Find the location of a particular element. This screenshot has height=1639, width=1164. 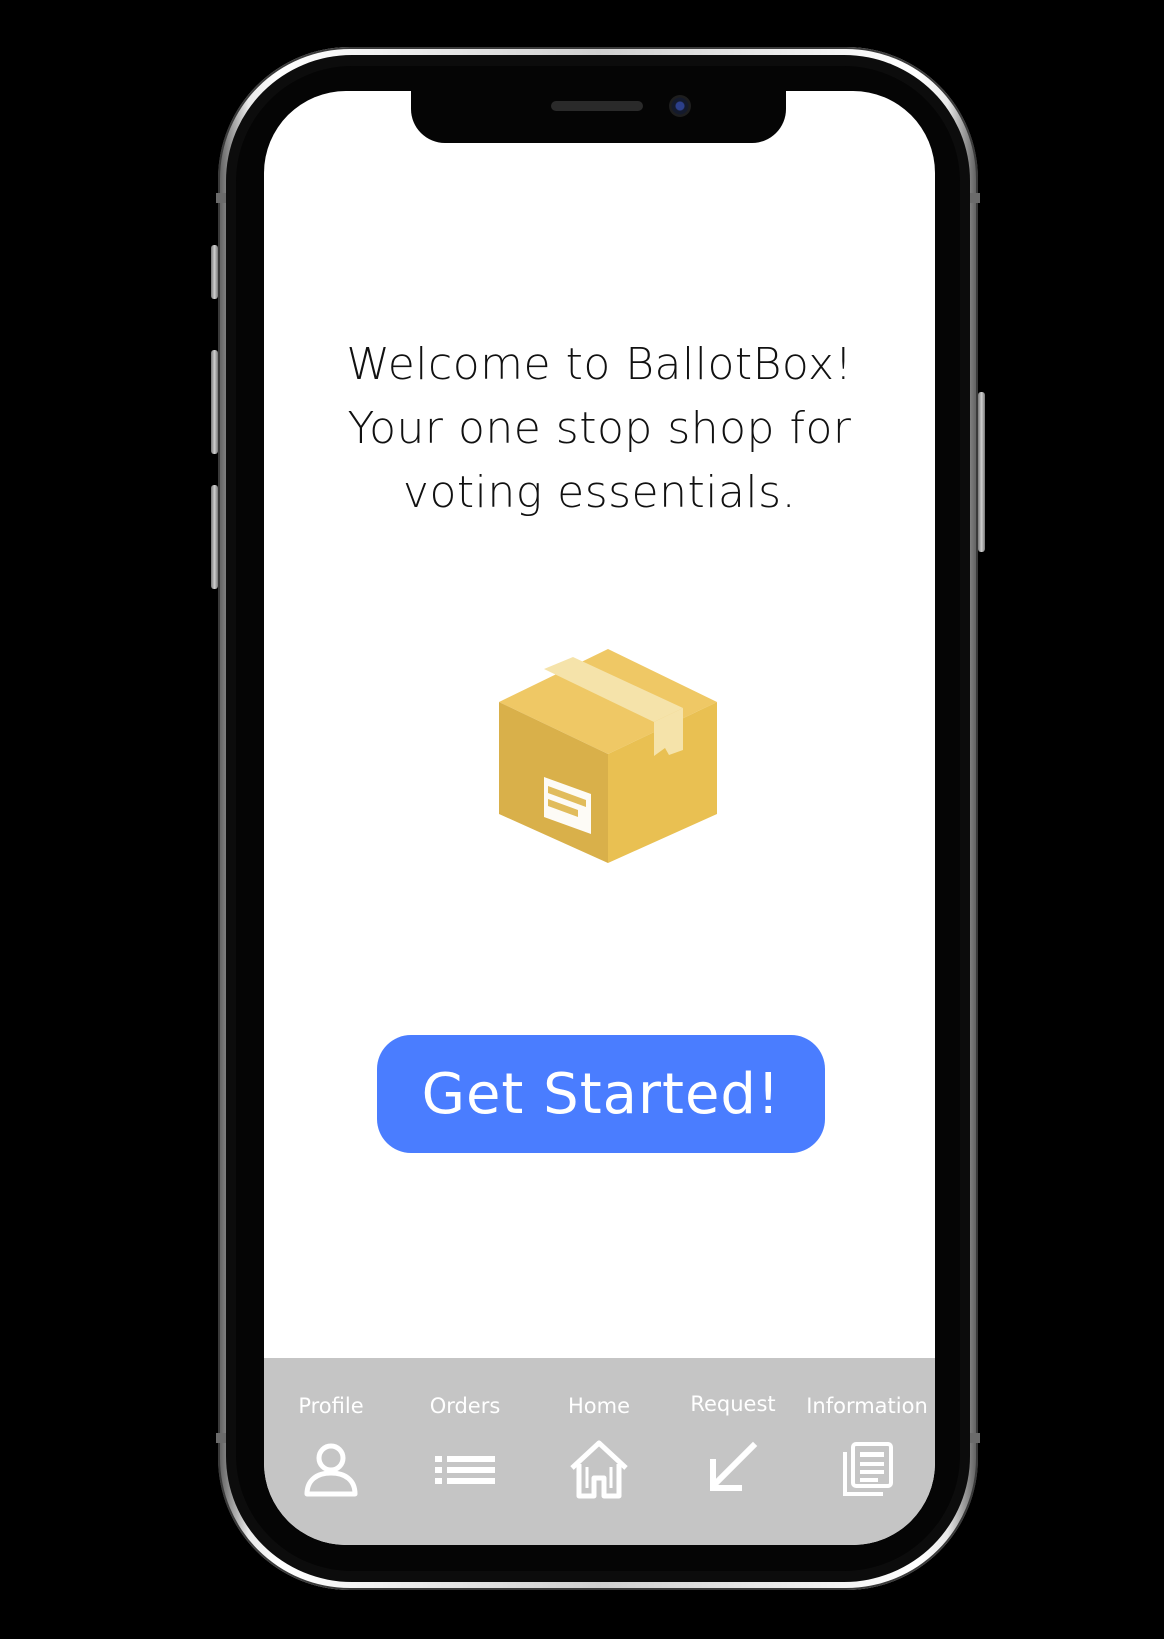

list-icon is located at coordinates (465, 1470).